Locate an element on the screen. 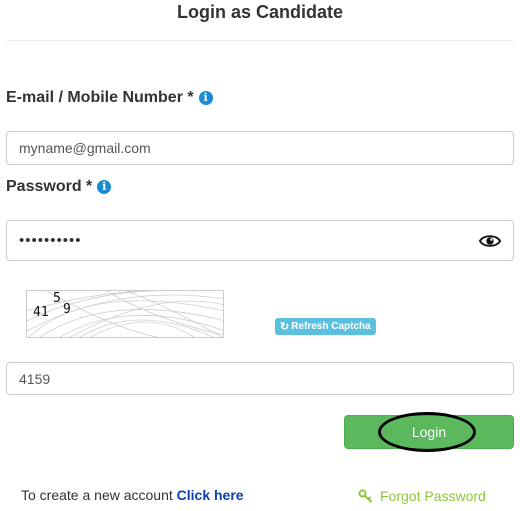 The width and height of the screenshot is (520, 511). password-label: Password * is located at coordinates (49, 186).